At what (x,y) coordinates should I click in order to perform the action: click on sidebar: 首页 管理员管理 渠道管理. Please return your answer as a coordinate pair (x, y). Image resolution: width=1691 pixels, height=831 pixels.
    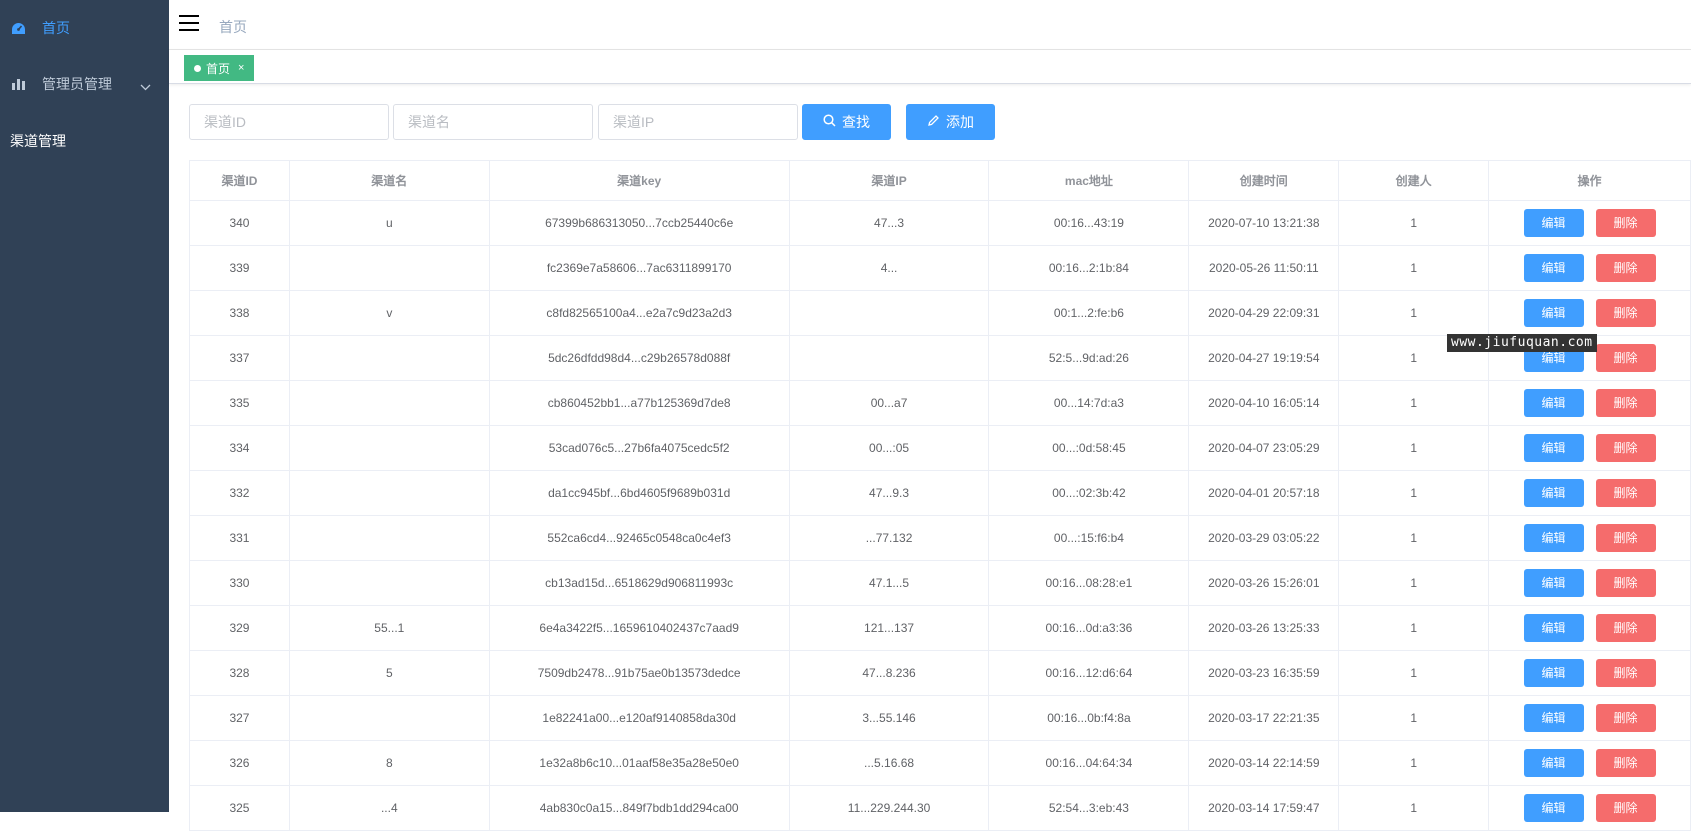
    Looking at the image, I should click on (84, 406).